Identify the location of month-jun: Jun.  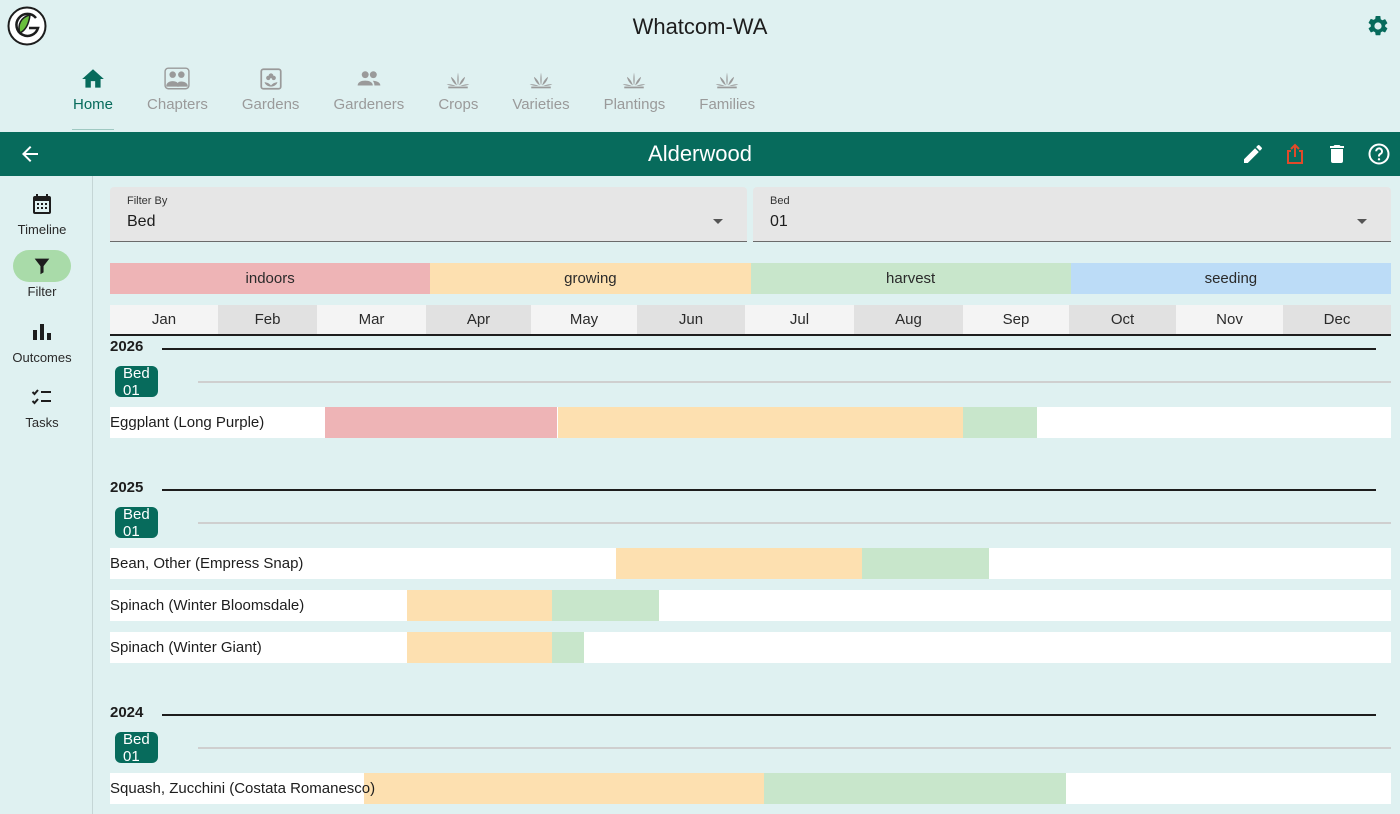
(691, 319).